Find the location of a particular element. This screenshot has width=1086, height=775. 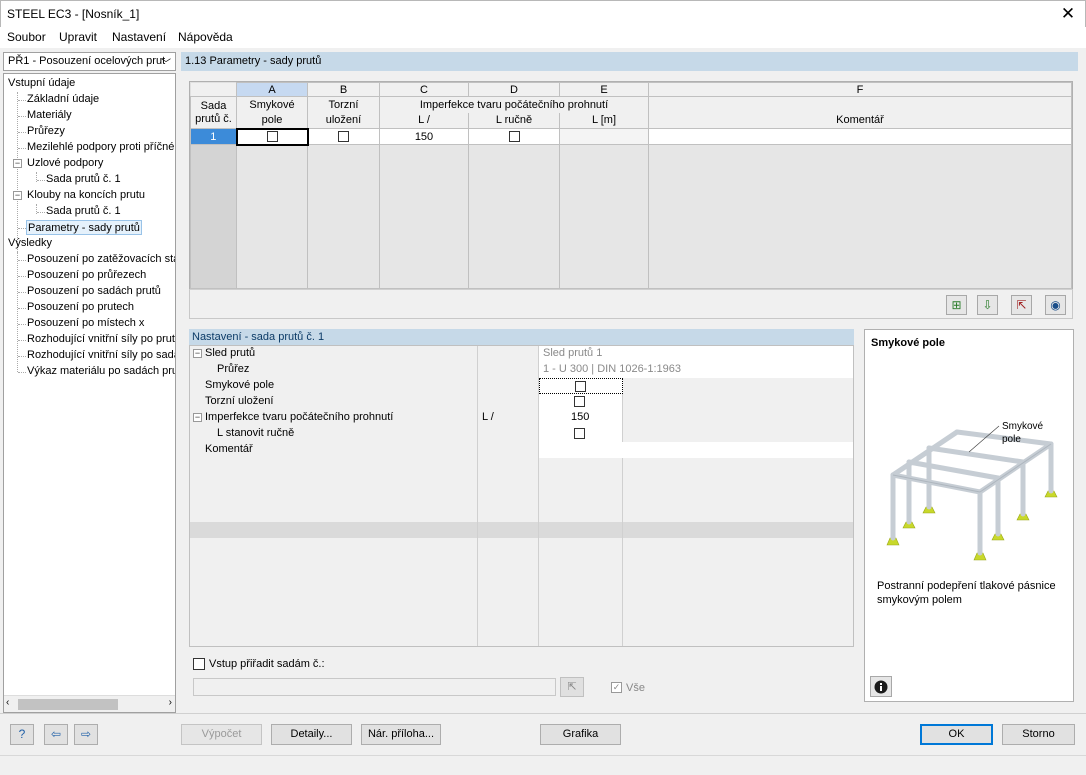

row-header-top: Sada is located at coordinates (213, 105).